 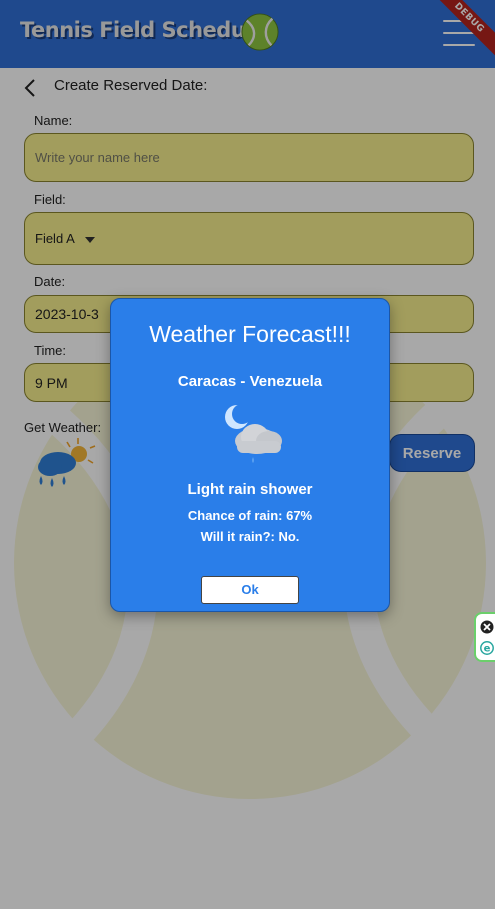 What do you see at coordinates (484, 637) in the screenshot?
I see `side-extension-widget: e` at bounding box center [484, 637].